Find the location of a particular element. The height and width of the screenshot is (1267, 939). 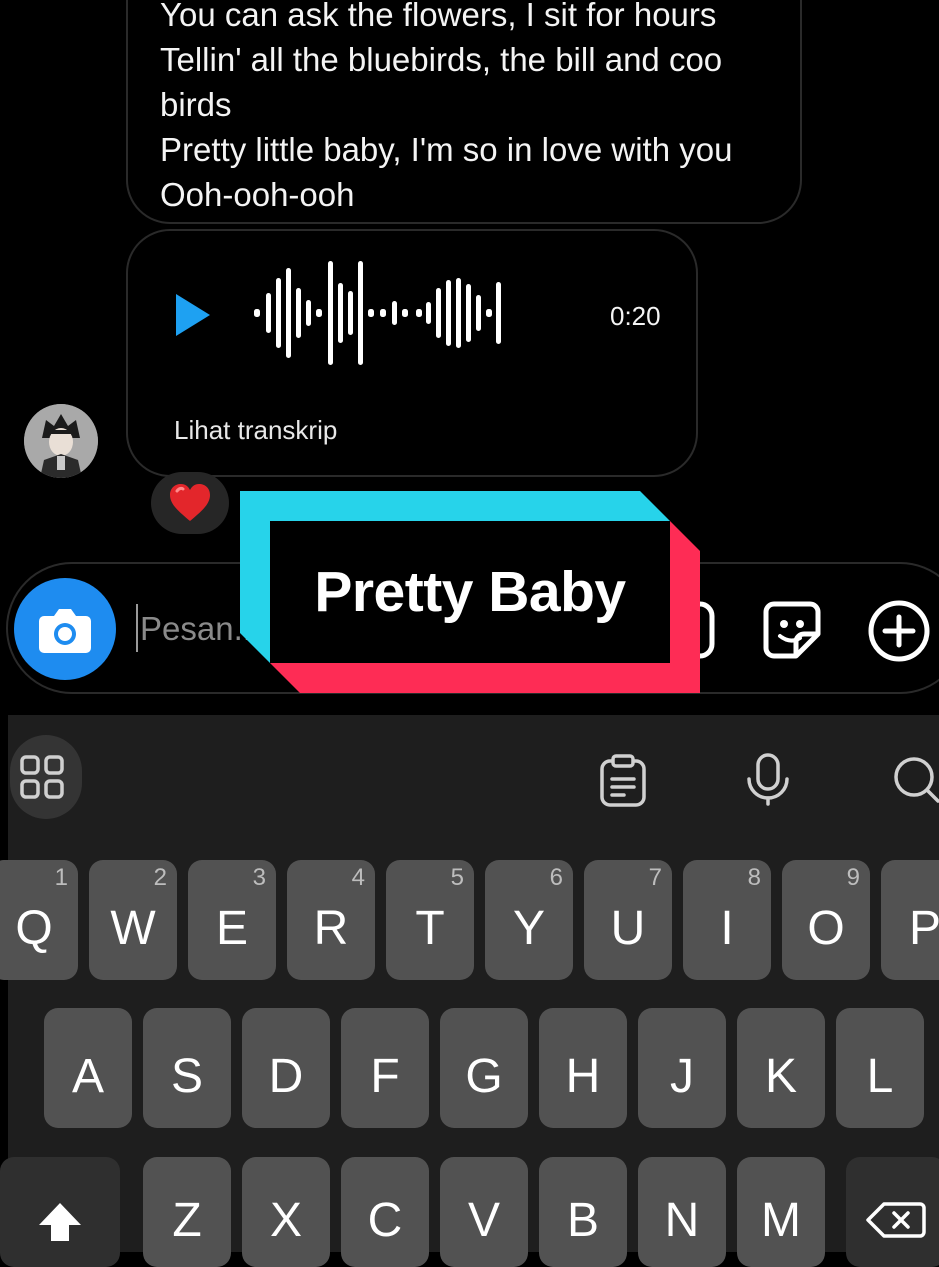

key-g: G is located at coordinates (484, 1068).